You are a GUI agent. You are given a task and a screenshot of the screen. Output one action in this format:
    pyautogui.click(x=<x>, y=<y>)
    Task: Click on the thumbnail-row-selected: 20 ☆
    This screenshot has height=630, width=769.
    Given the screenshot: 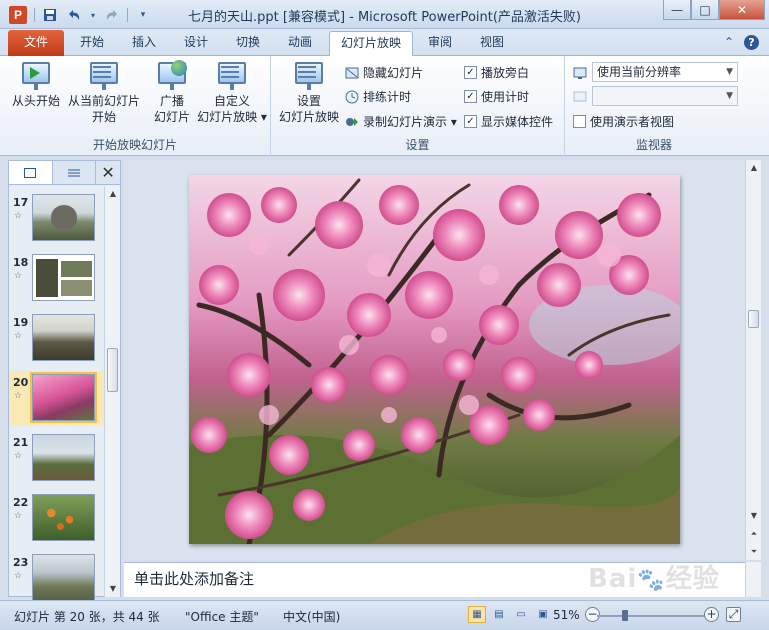 What is the action you would take?
    pyautogui.click(x=56, y=398)
    